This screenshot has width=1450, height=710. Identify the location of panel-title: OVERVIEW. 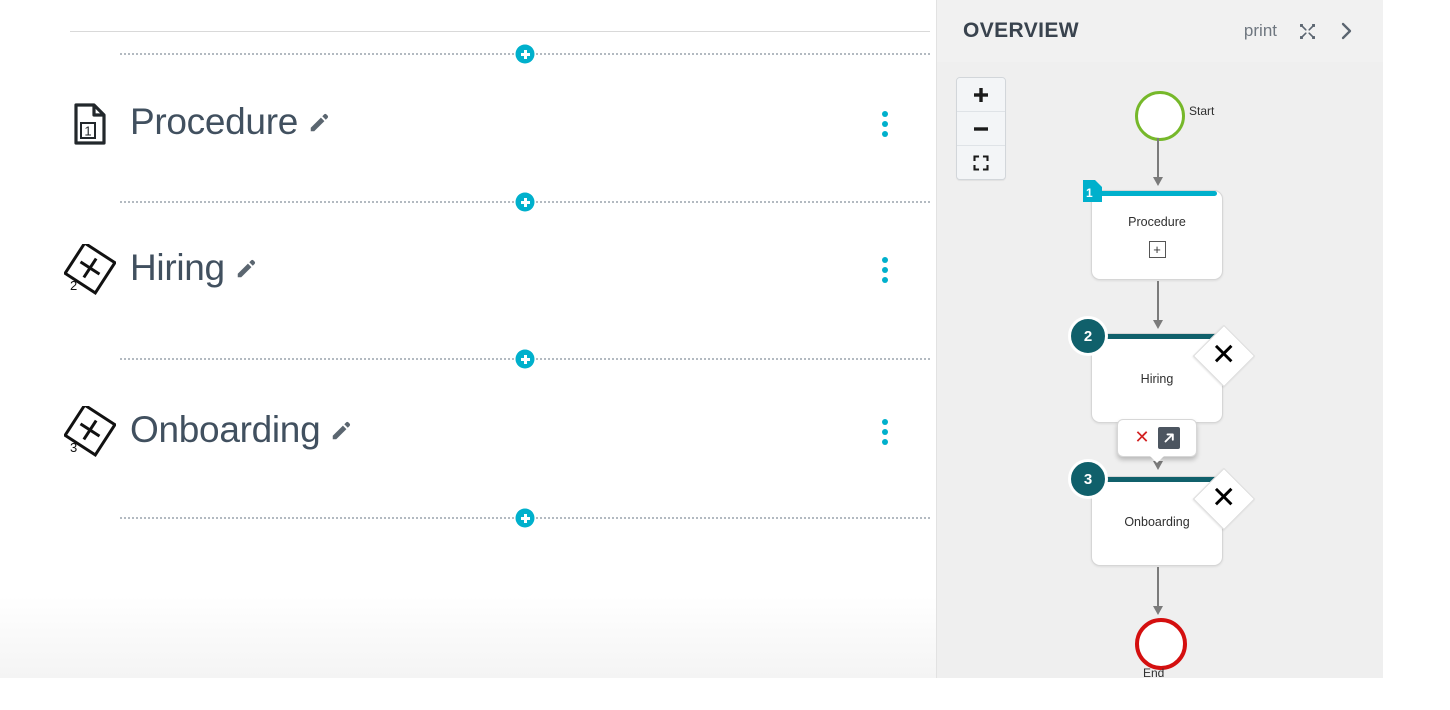
(1021, 30).